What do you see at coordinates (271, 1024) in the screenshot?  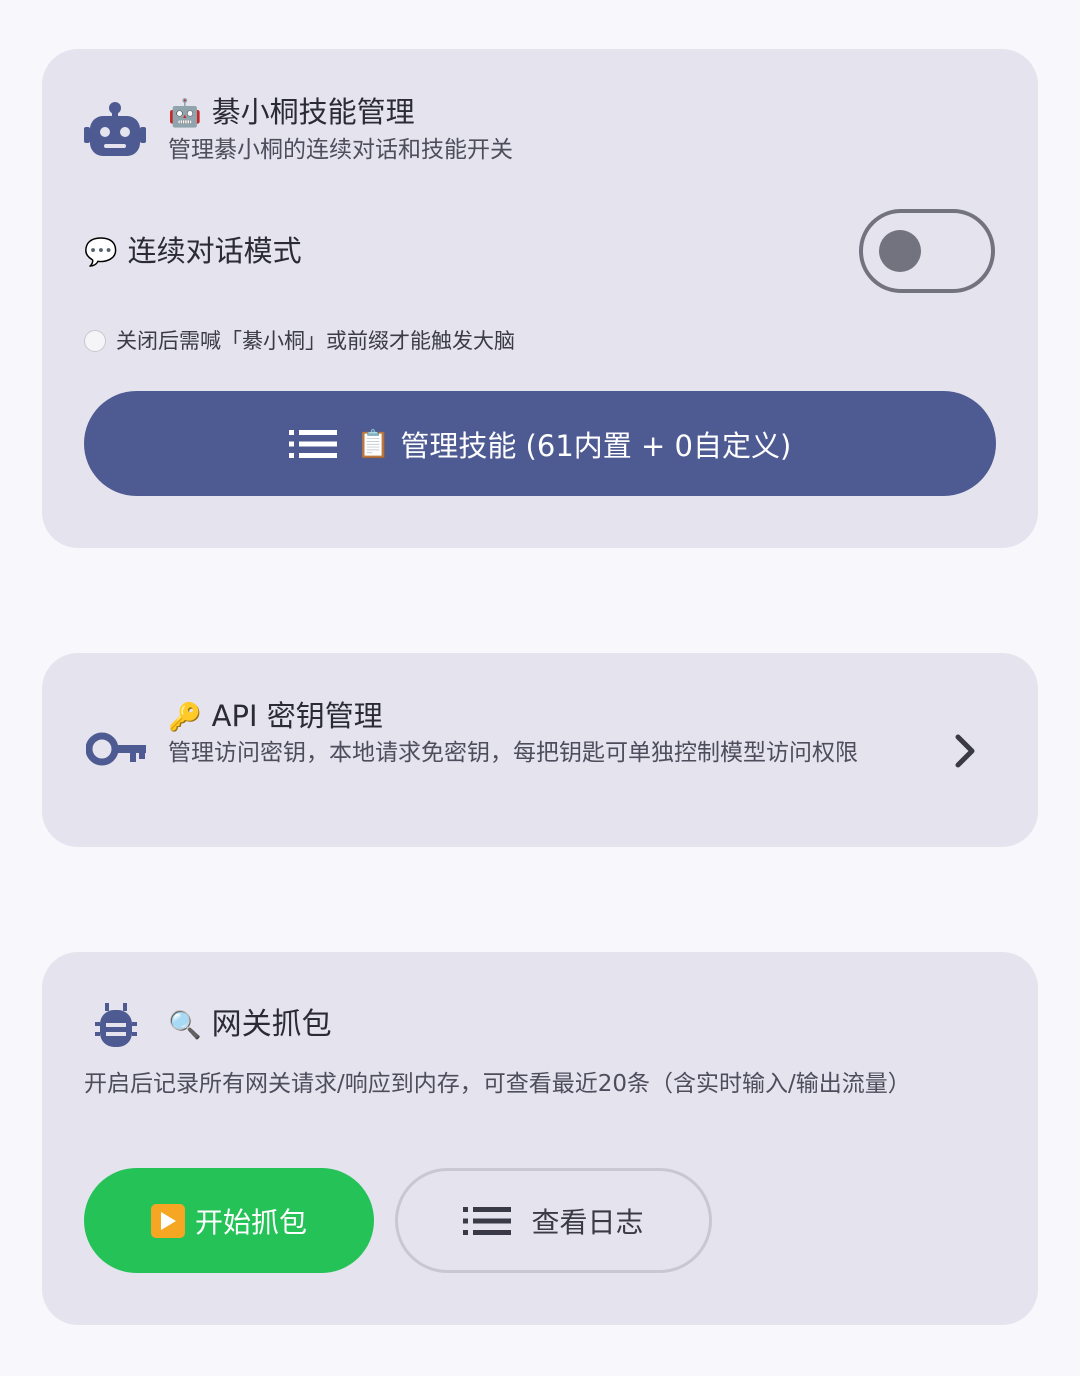 I see `capture-title-text: 网关抓包` at bounding box center [271, 1024].